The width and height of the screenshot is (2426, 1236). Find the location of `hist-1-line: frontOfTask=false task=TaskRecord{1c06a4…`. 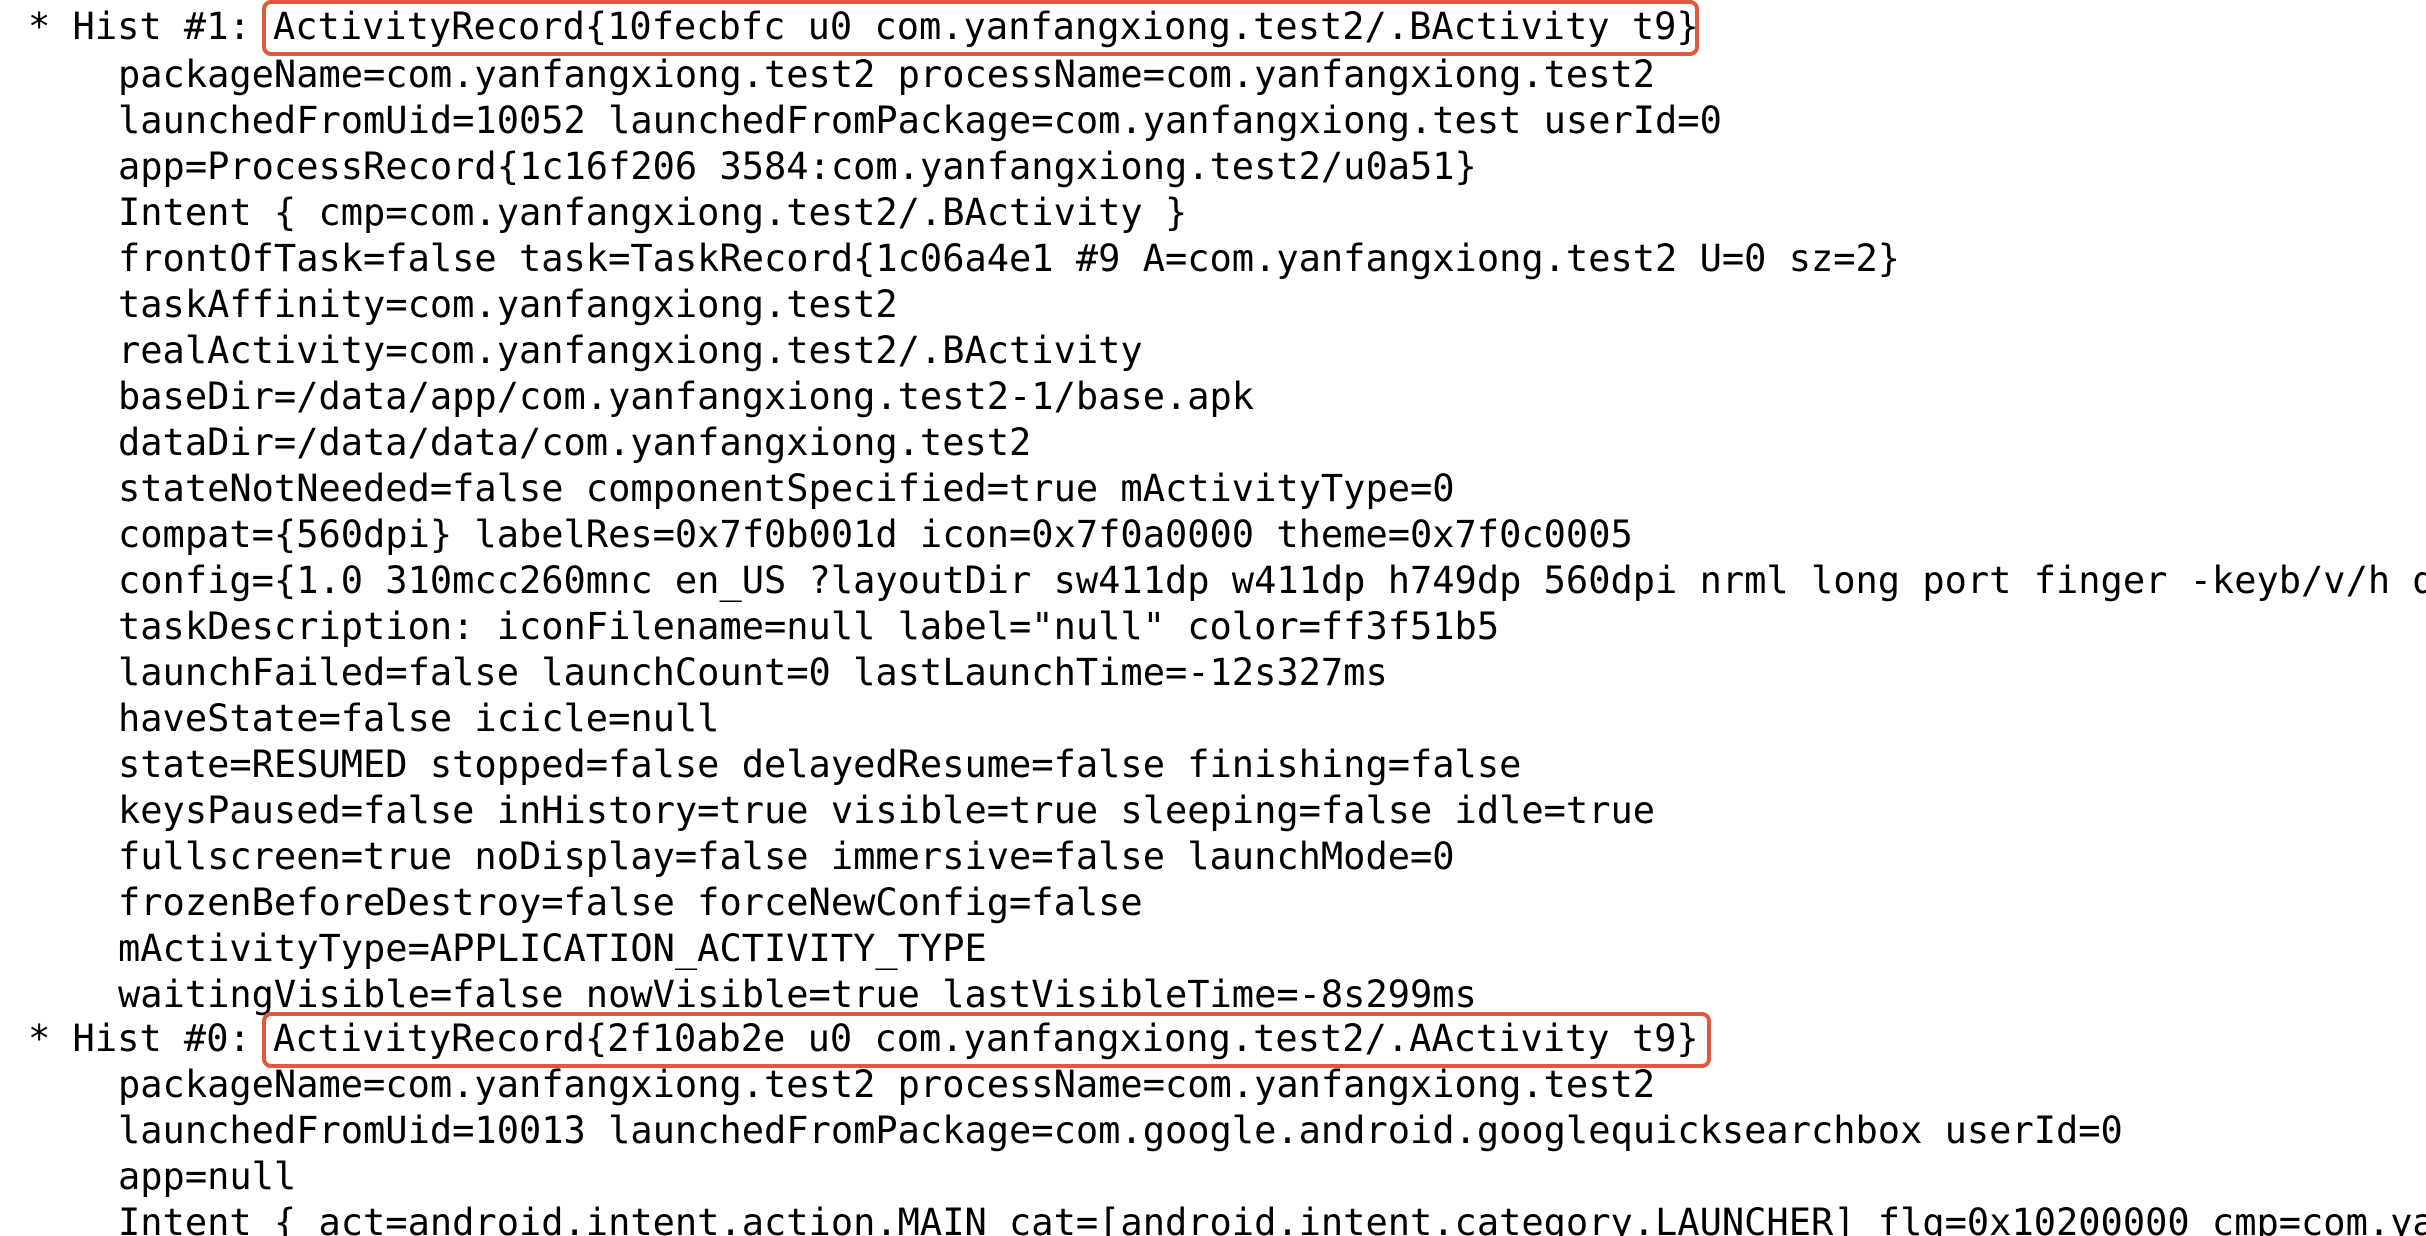

hist-1-line: frontOfTask=false task=TaskRecord{1c06a4… is located at coordinates (1009, 258).